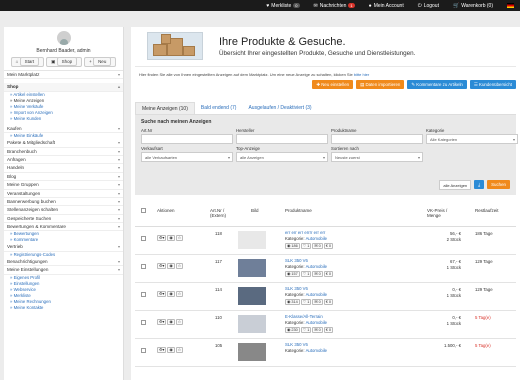  Describe the element at coordinates (187, 139) in the screenshot. I see `artnr-input` at that location.